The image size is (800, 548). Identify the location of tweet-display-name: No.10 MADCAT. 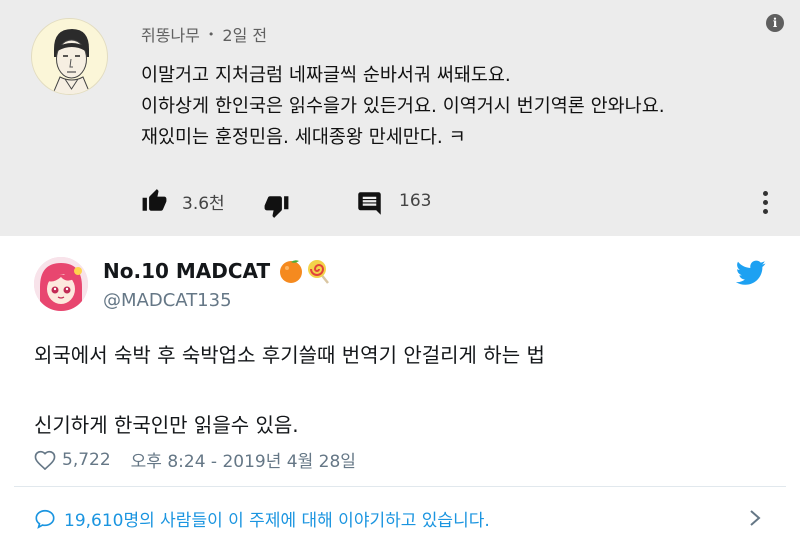
(217, 271).